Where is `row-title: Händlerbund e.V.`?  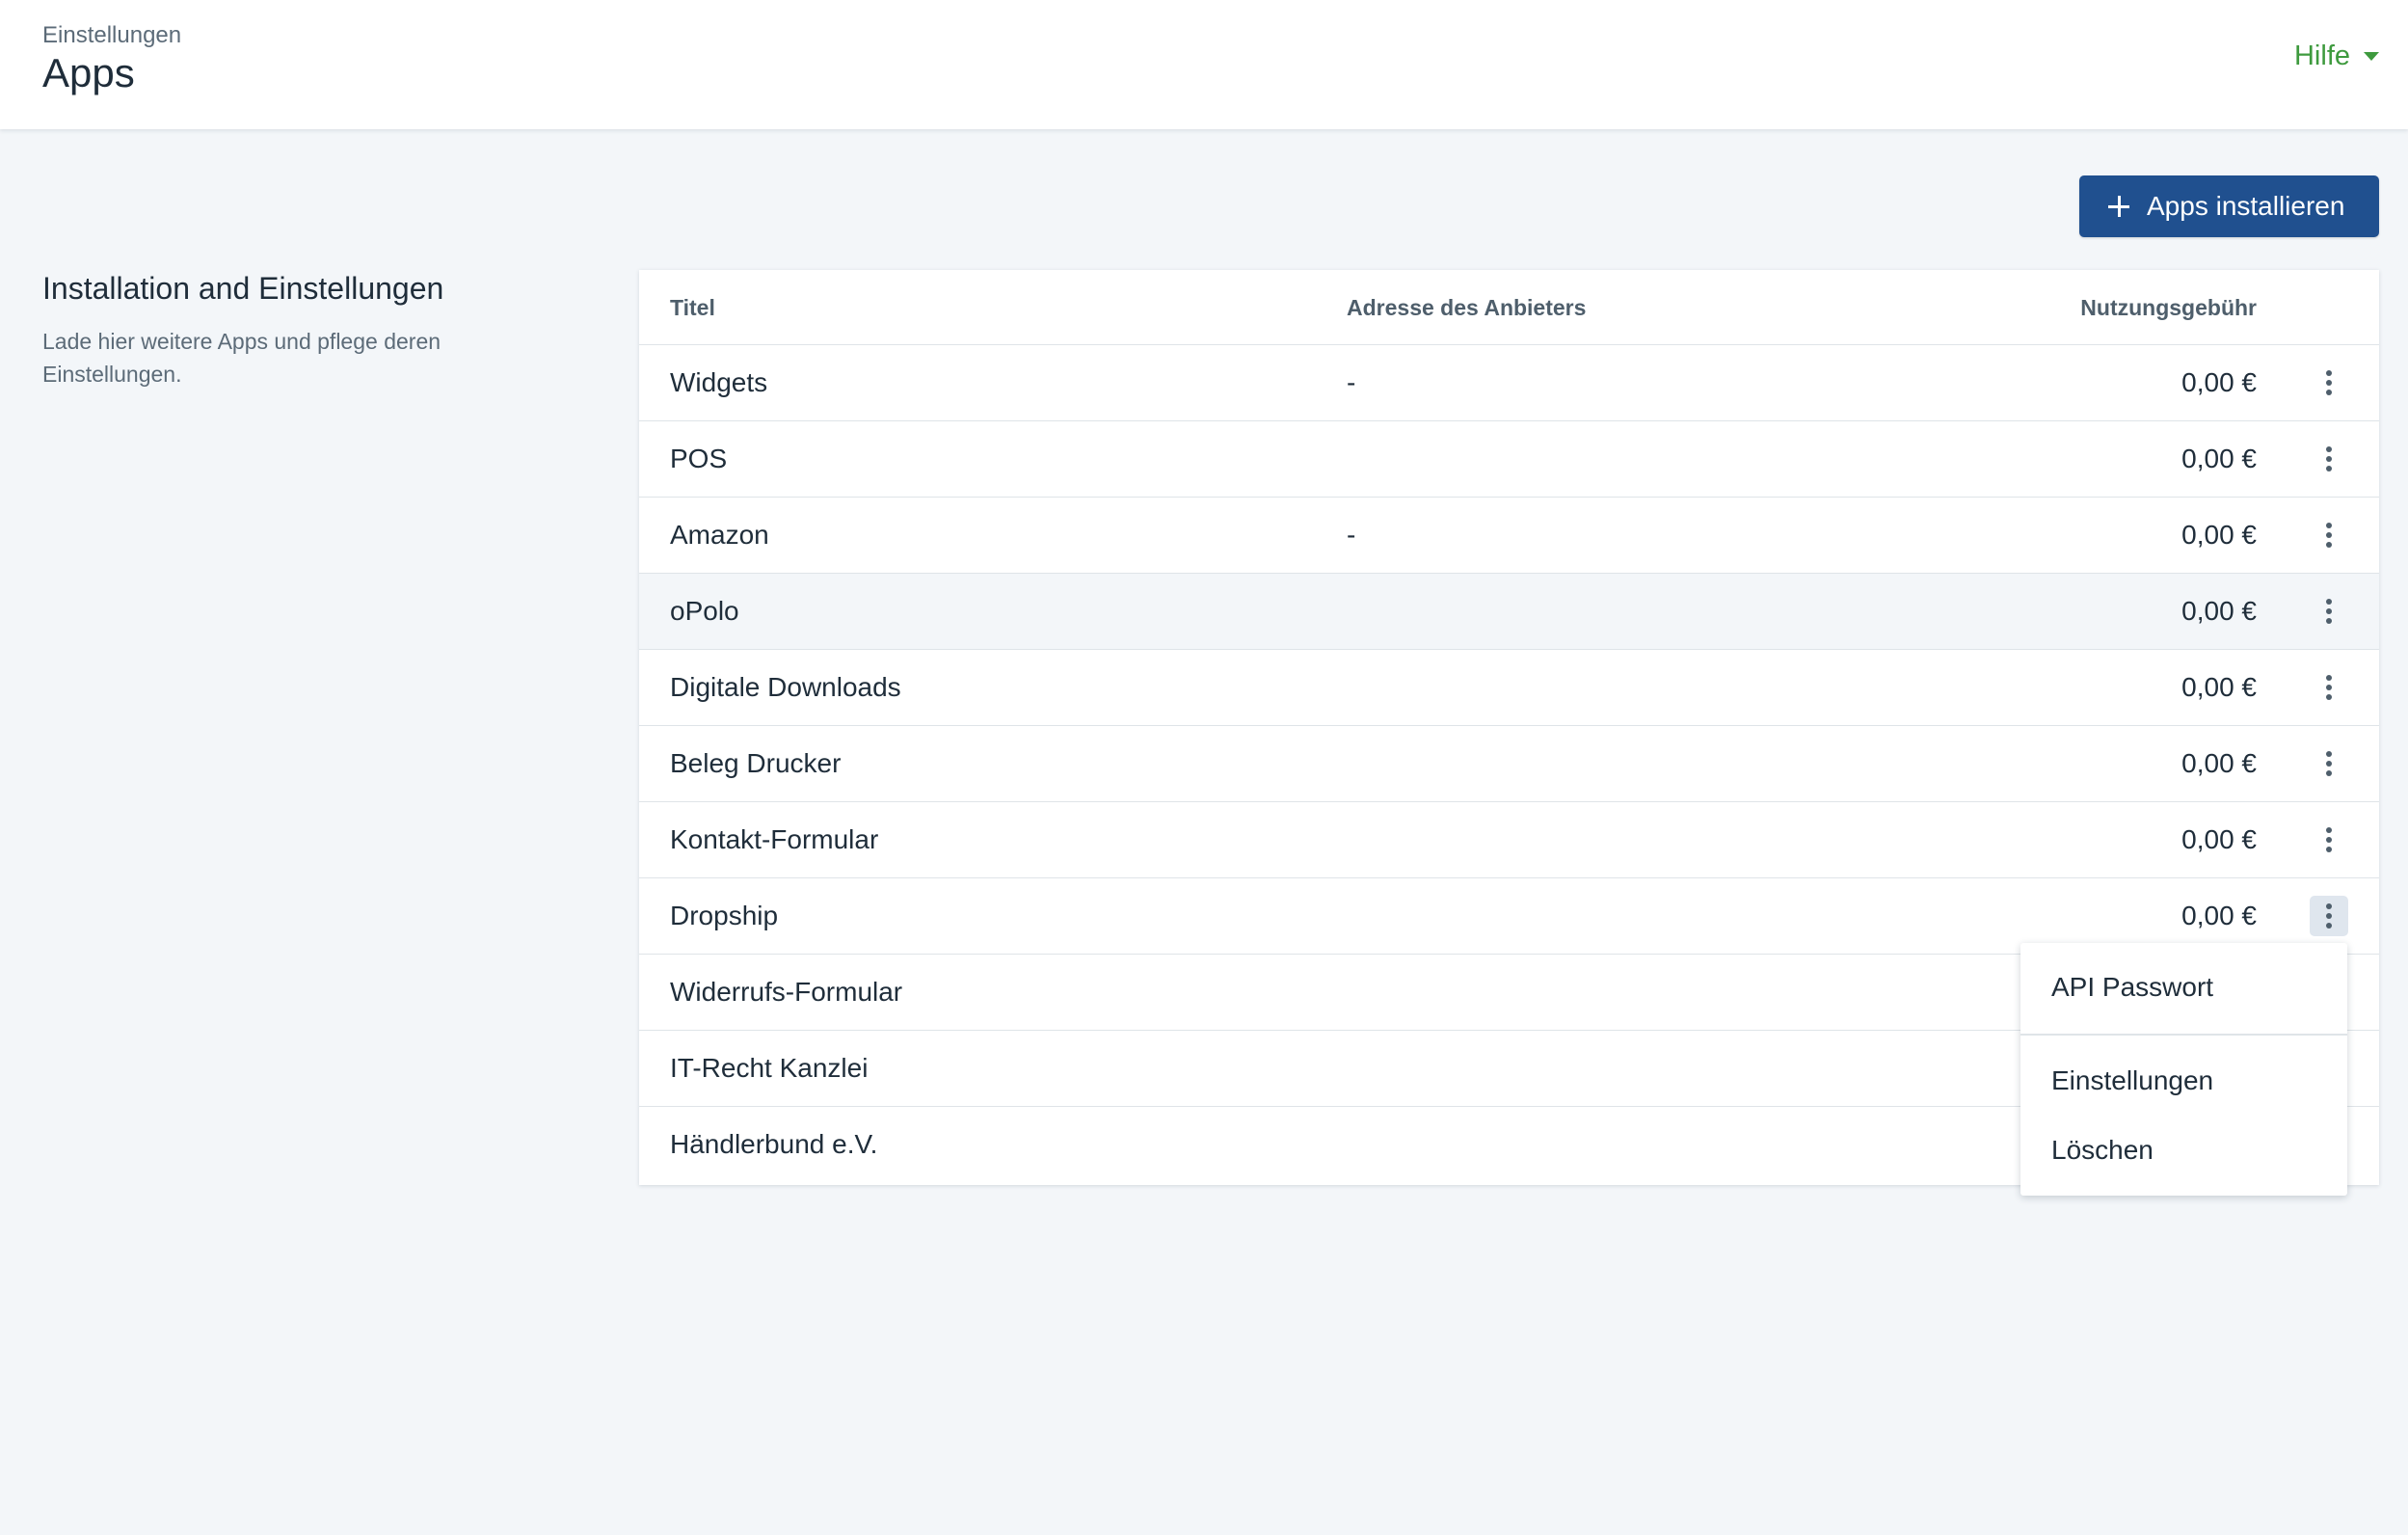
row-title: Händlerbund e.V. is located at coordinates (774, 1144).